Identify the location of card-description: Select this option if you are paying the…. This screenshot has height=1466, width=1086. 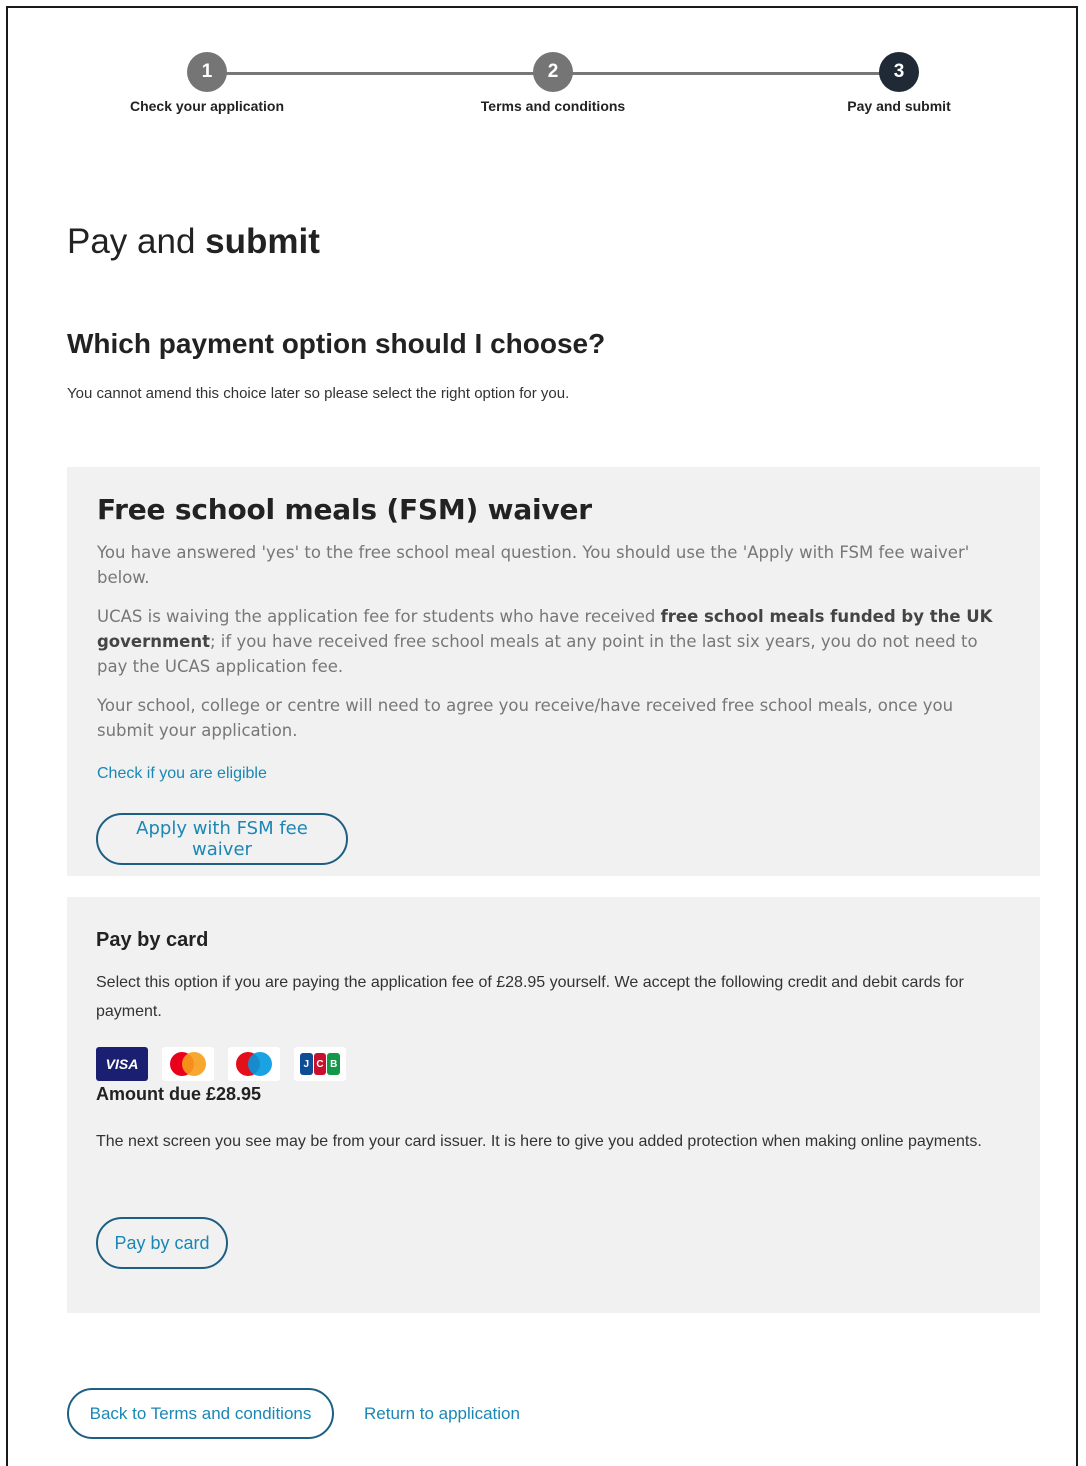
(530, 997).